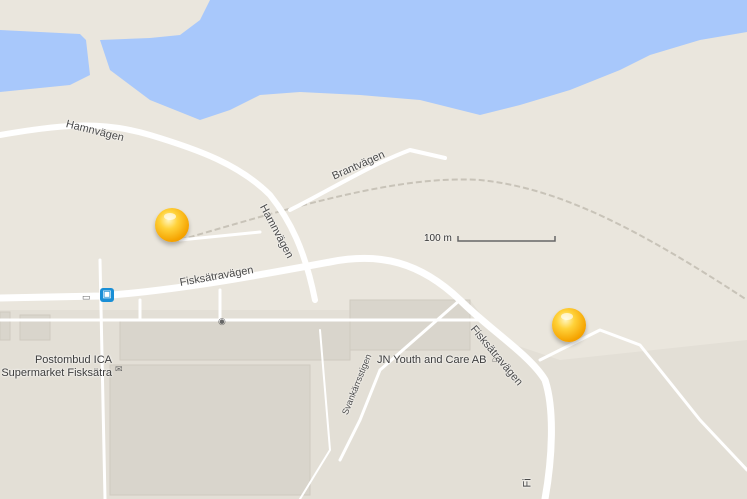  I want to click on mail-icon: ✉, so click(119, 369).